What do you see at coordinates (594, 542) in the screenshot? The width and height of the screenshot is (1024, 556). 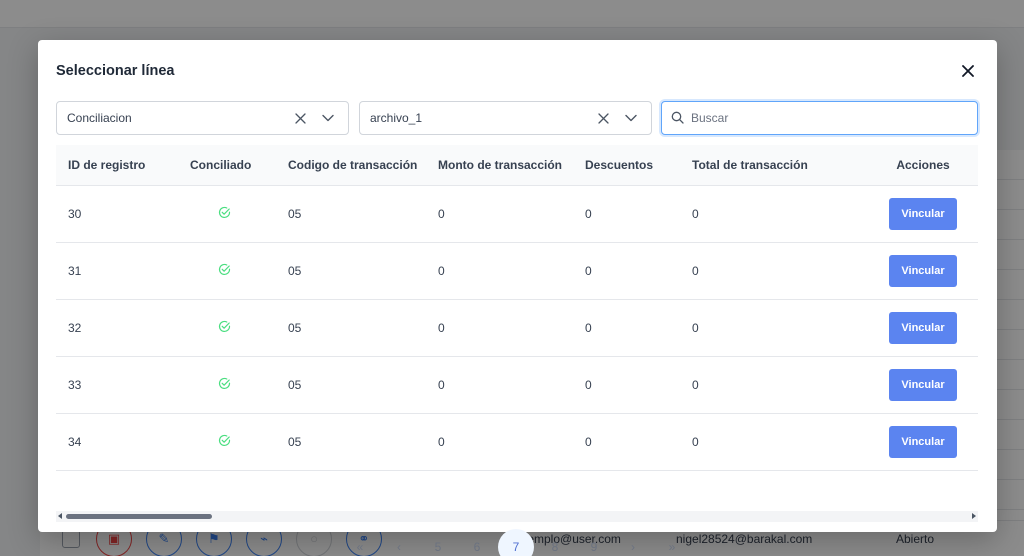 I see `page-button: 9` at bounding box center [594, 542].